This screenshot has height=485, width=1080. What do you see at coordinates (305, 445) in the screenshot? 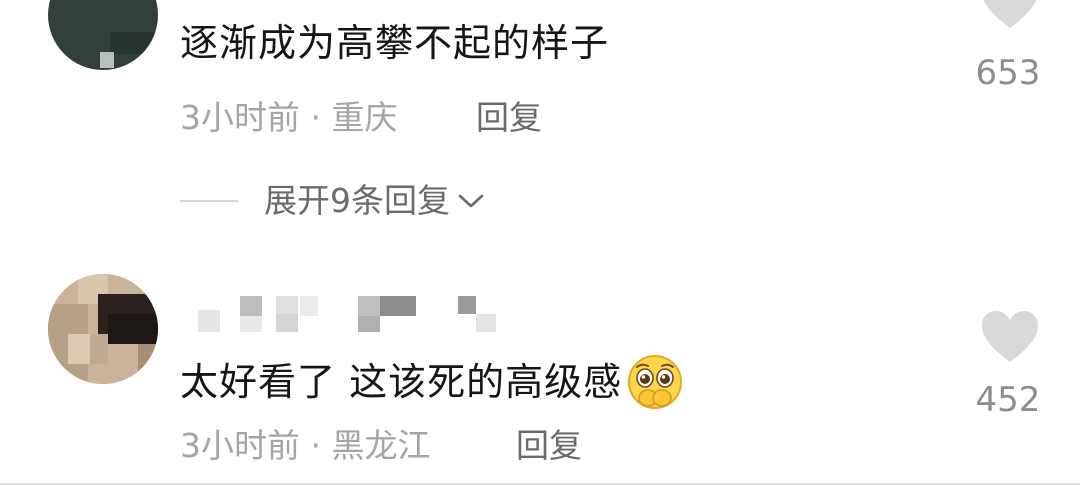
I see `comment-time-location: 3小时前 · 黑龙江` at bounding box center [305, 445].